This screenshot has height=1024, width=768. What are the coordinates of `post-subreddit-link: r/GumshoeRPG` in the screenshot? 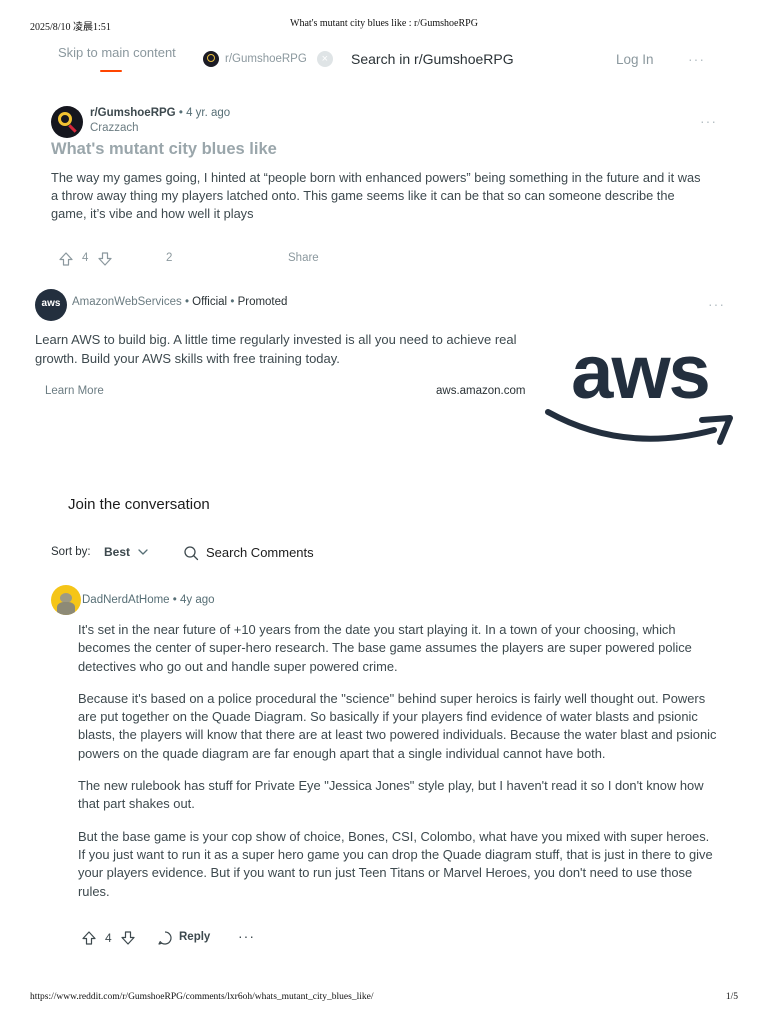 It's located at (133, 113).